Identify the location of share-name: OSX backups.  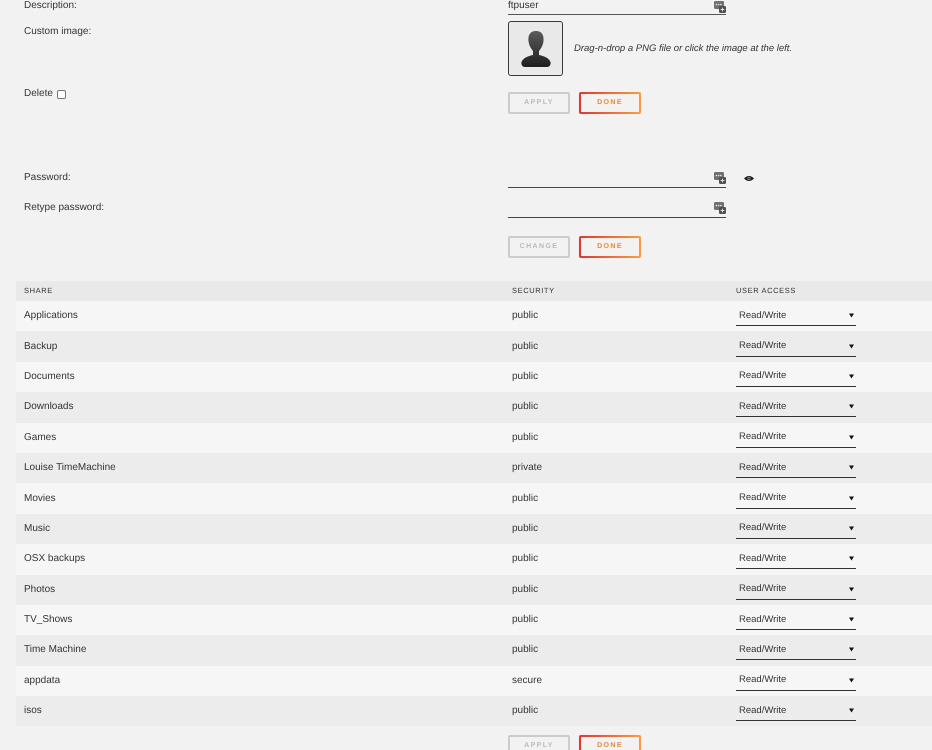
(55, 559).